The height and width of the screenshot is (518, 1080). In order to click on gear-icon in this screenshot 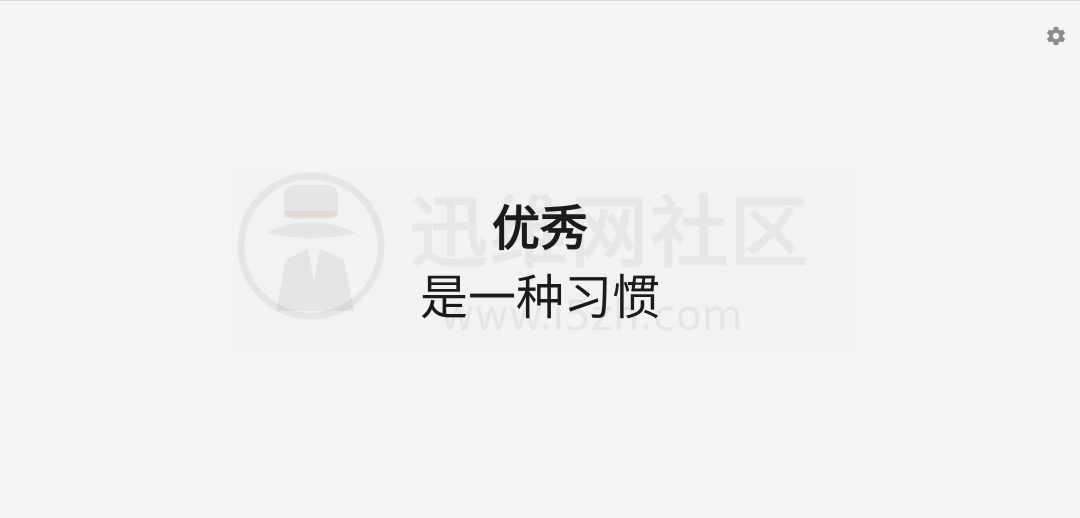, I will do `click(1056, 36)`.